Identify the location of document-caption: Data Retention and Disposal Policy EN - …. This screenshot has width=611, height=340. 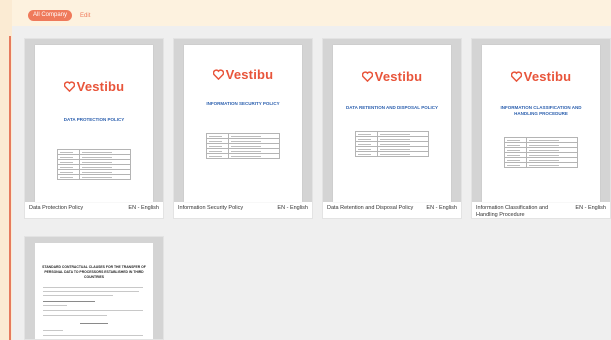
(392, 208).